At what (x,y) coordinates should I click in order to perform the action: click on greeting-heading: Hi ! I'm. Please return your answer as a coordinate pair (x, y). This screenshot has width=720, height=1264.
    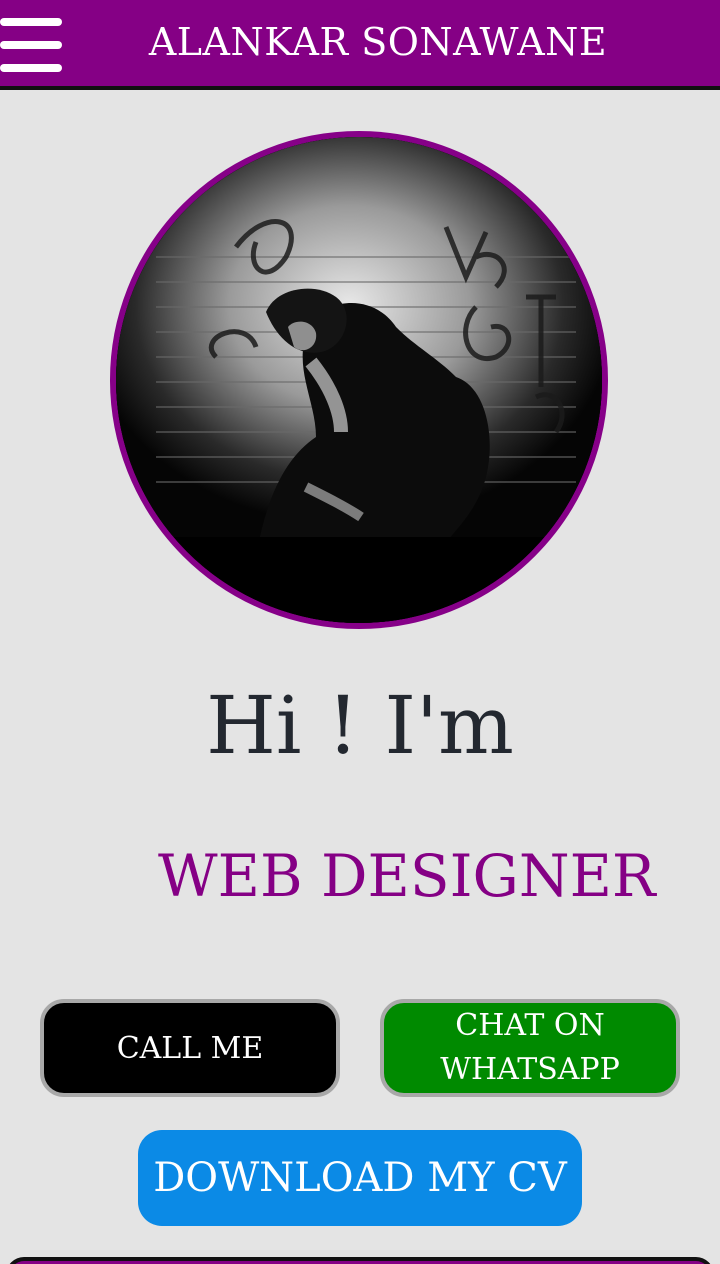
    Looking at the image, I should click on (360, 725).